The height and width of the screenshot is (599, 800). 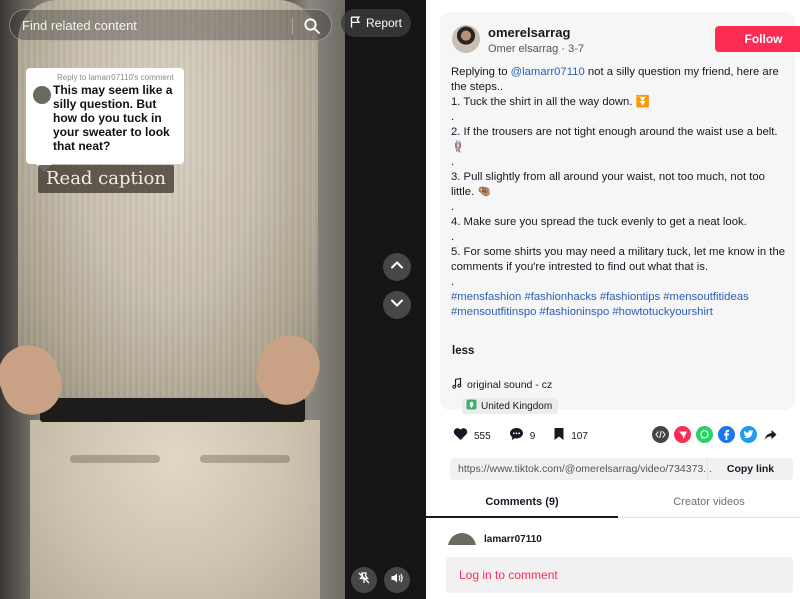 What do you see at coordinates (471, 406) in the screenshot?
I see `location-pin-icon` at bounding box center [471, 406].